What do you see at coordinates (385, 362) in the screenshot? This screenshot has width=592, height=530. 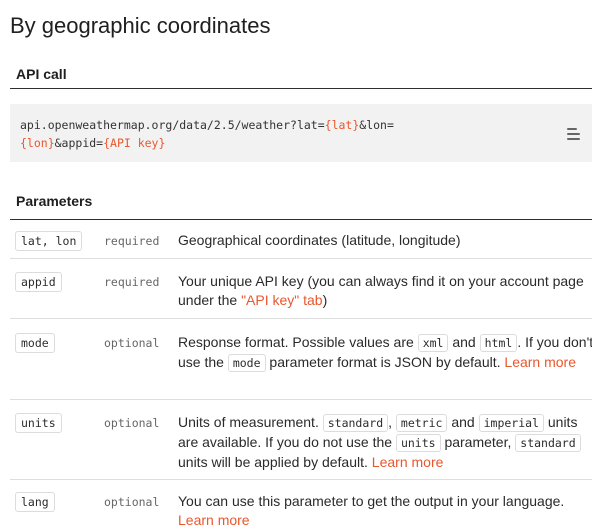 I see `desc-text: parameter format is JSON by default.` at bounding box center [385, 362].